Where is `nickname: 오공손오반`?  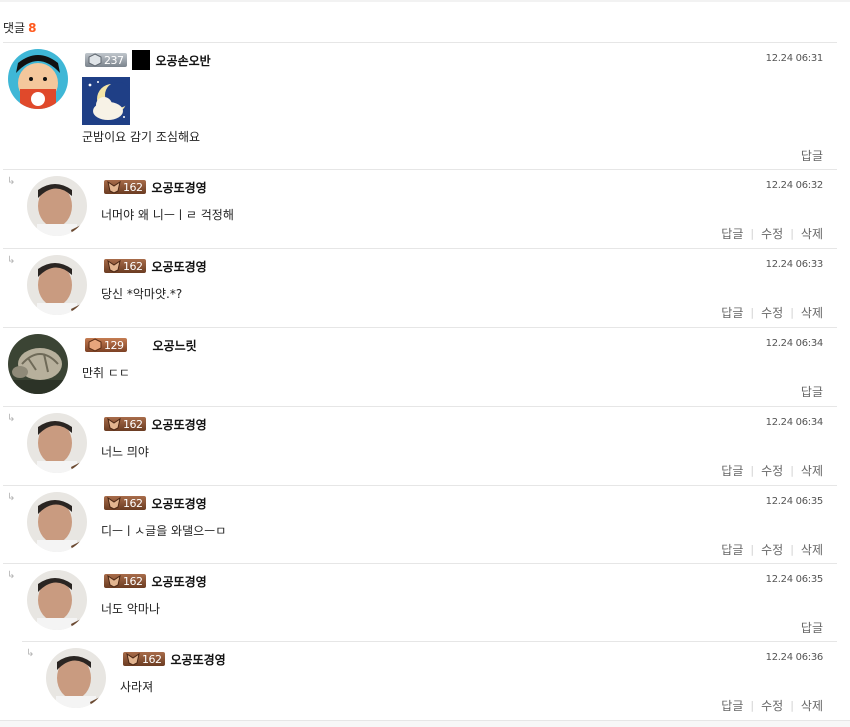 nickname: 오공손오반 is located at coordinates (183, 60).